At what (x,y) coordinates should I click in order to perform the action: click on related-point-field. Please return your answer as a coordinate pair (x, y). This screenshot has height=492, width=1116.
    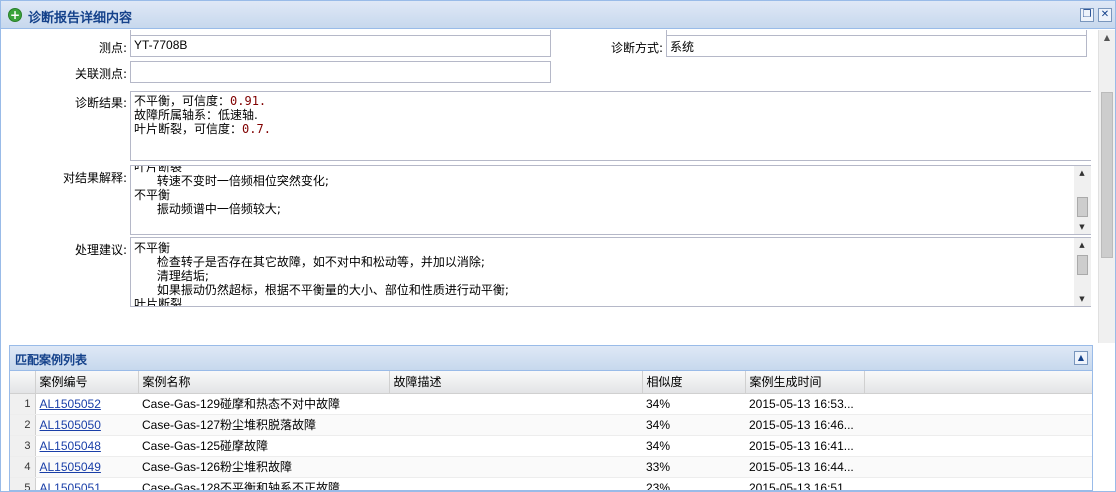
    Looking at the image, I should click on (340, 72).